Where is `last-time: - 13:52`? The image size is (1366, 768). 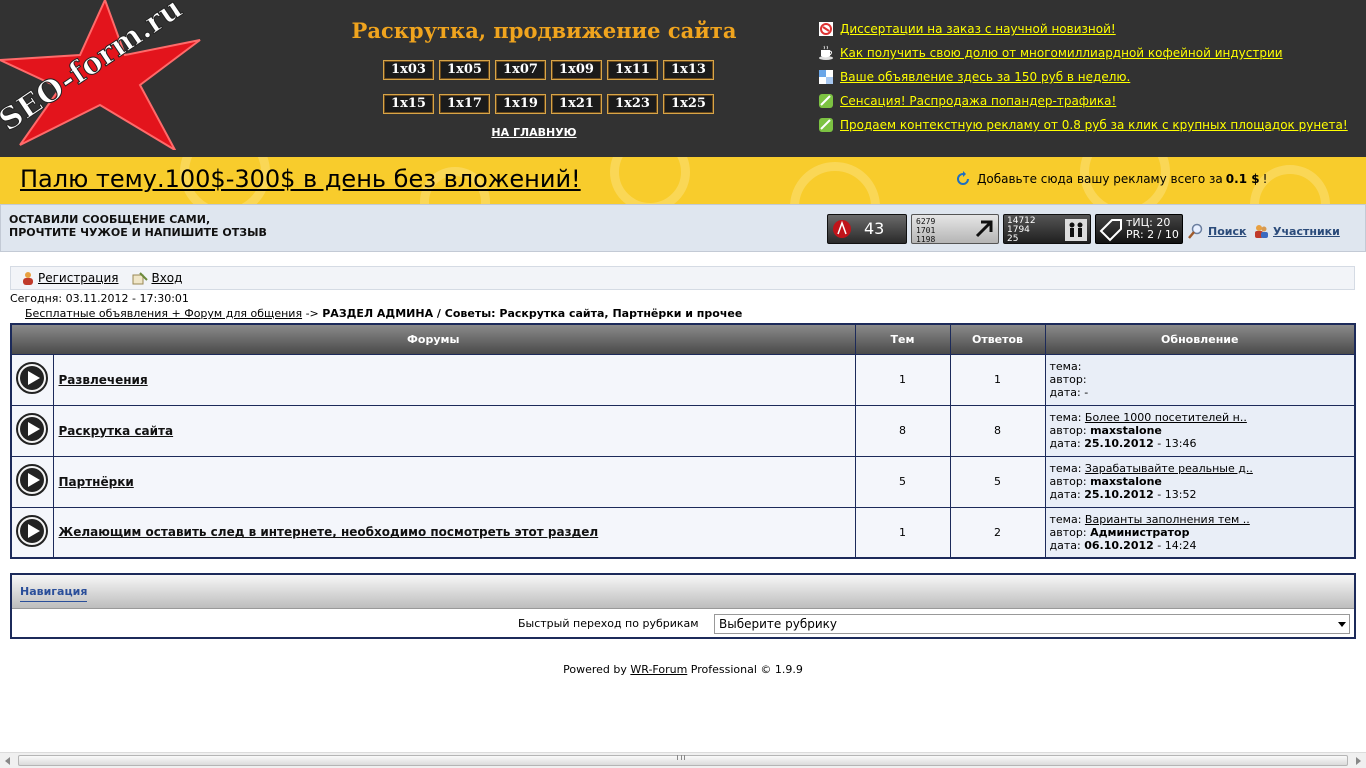 last-time: - 13:52 is located at coordinates (1175, 494).